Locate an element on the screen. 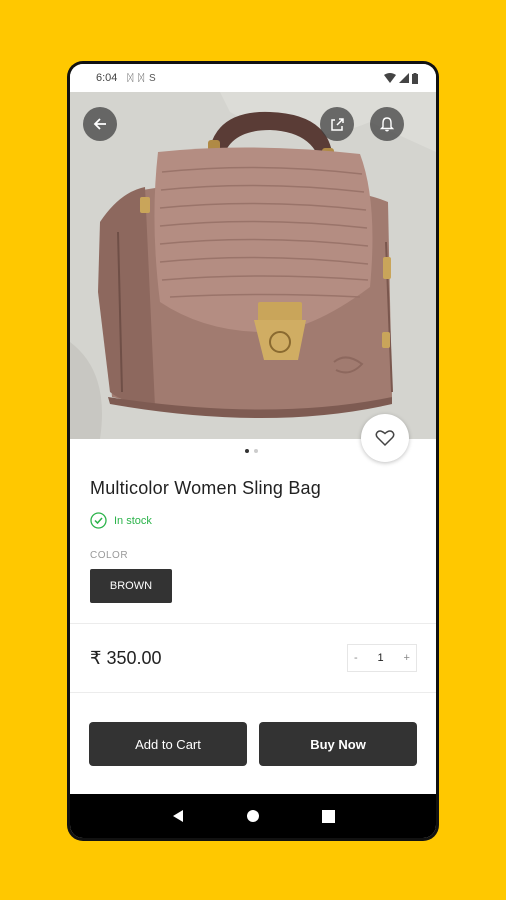 The width and height of the screenshot is (506, 900). share-icon is located at coordinates (337, 124).